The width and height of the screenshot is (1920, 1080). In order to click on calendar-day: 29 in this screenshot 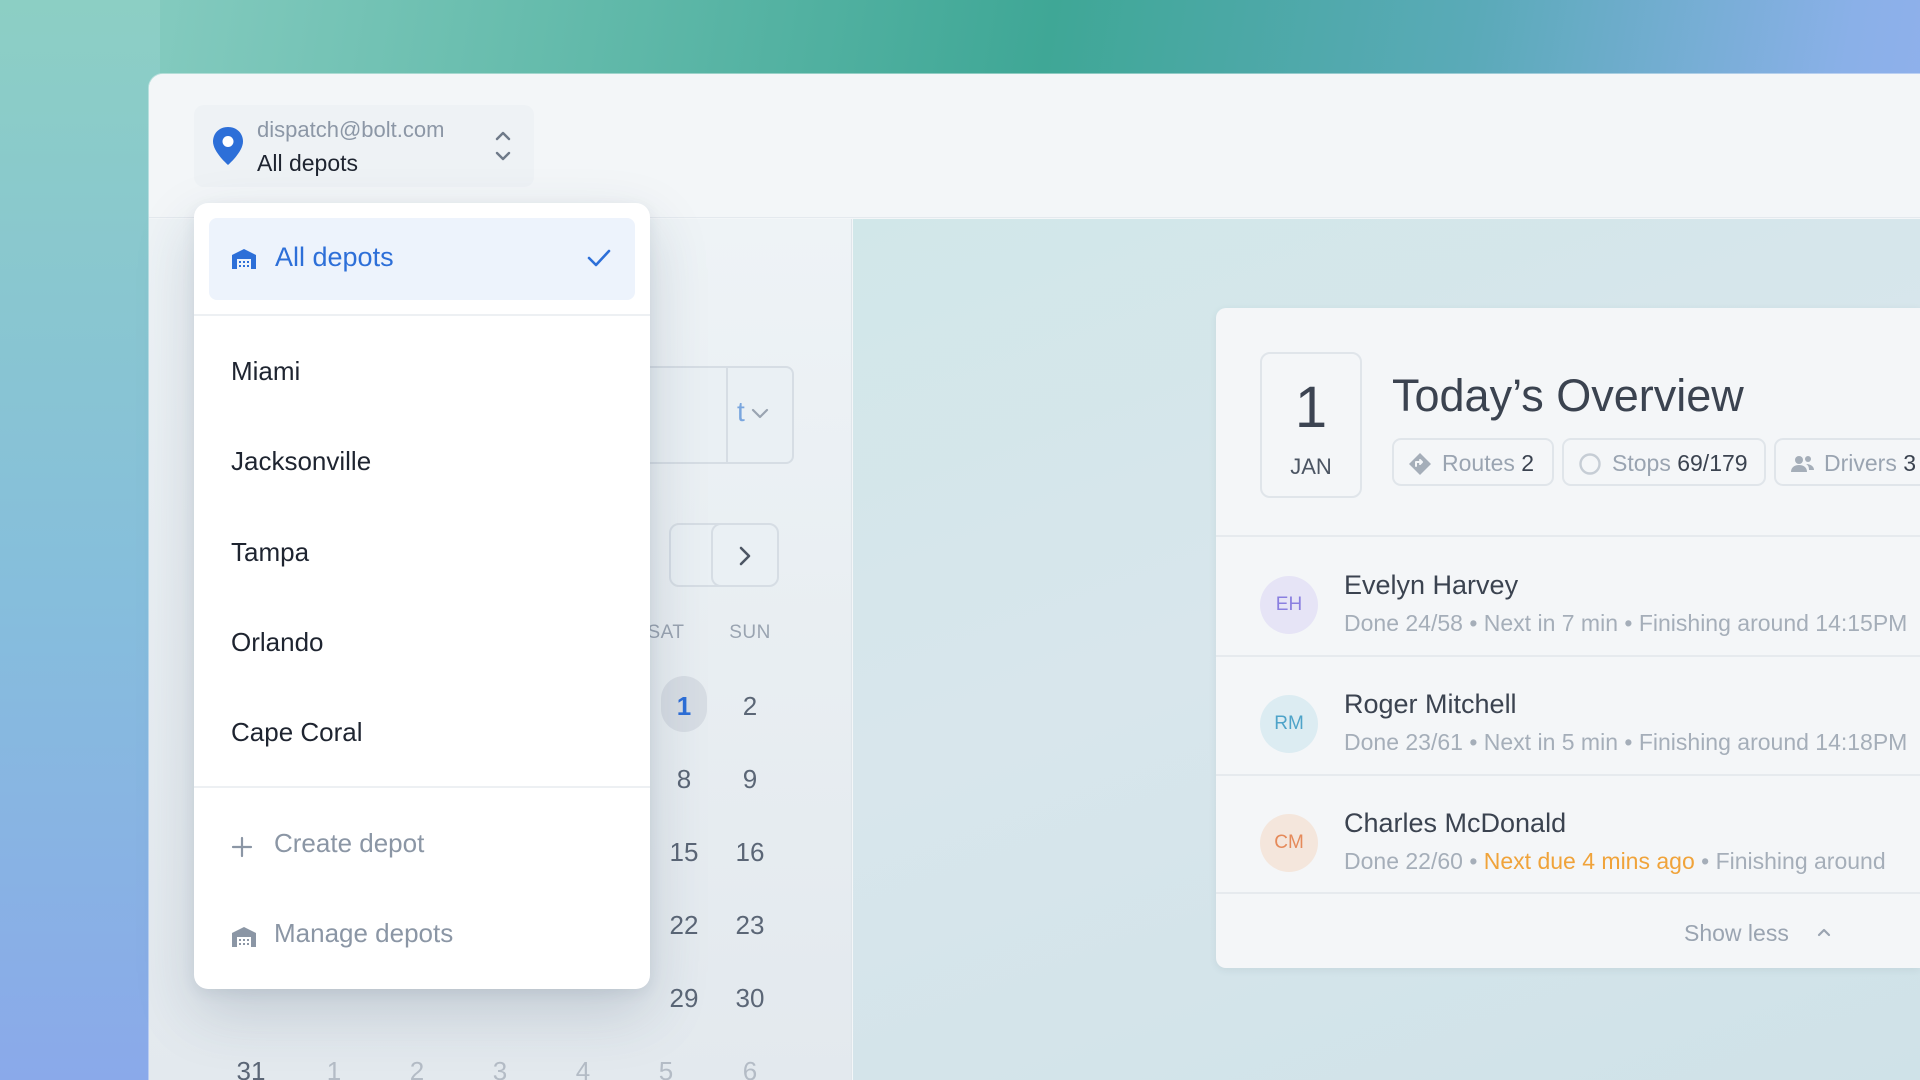, I will do `click(684, 998)`.